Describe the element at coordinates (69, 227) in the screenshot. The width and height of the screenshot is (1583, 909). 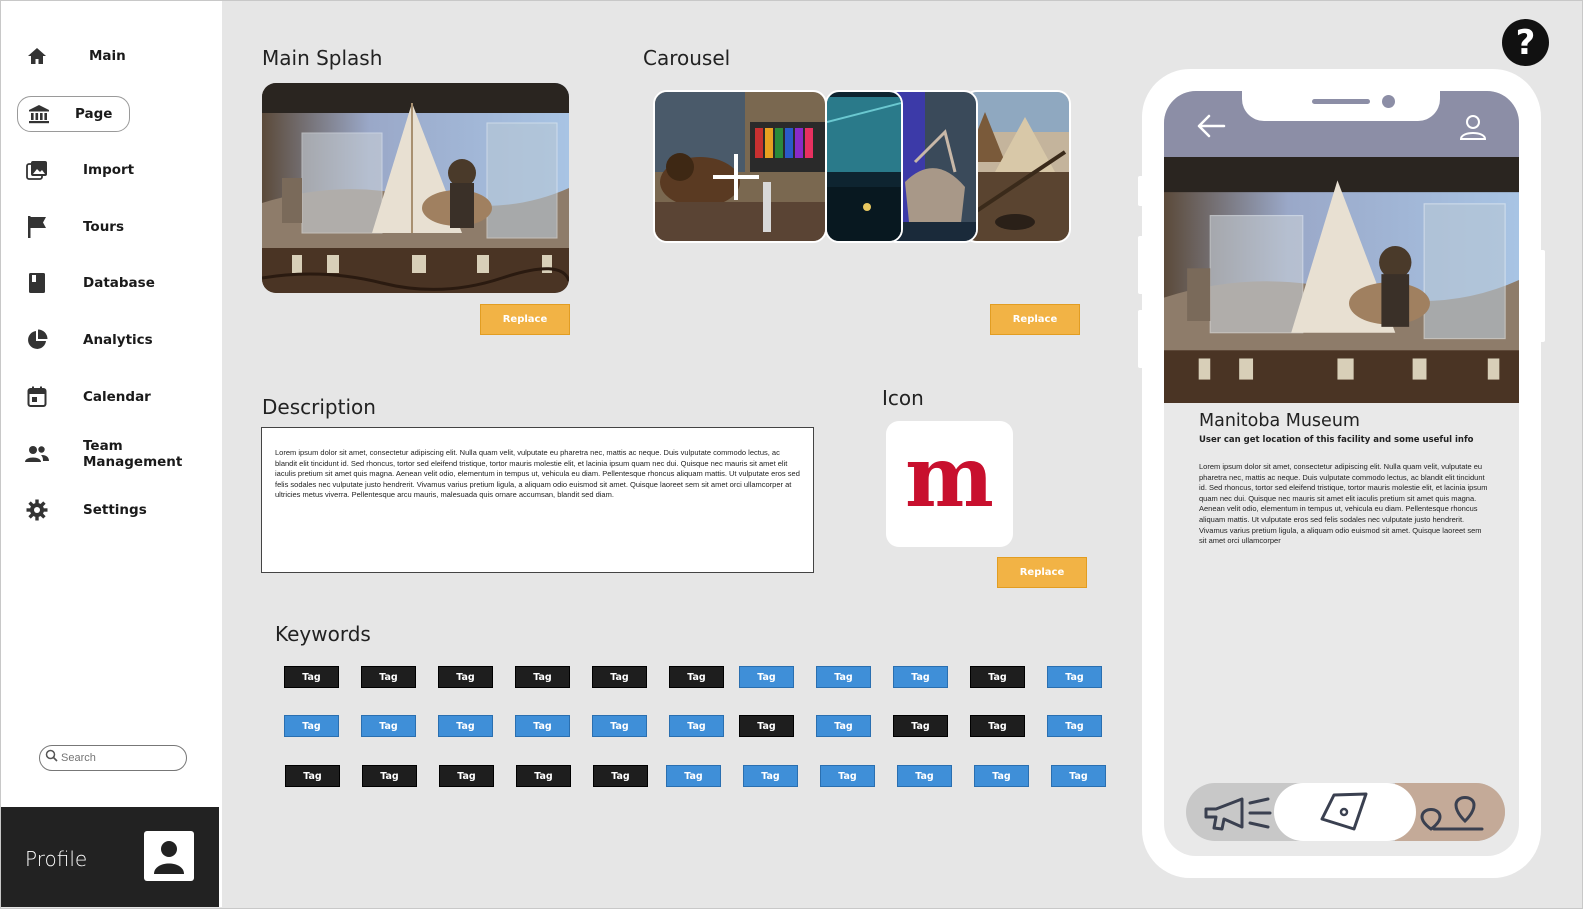
I see `sidebar-item-tours: Tours` at that location.